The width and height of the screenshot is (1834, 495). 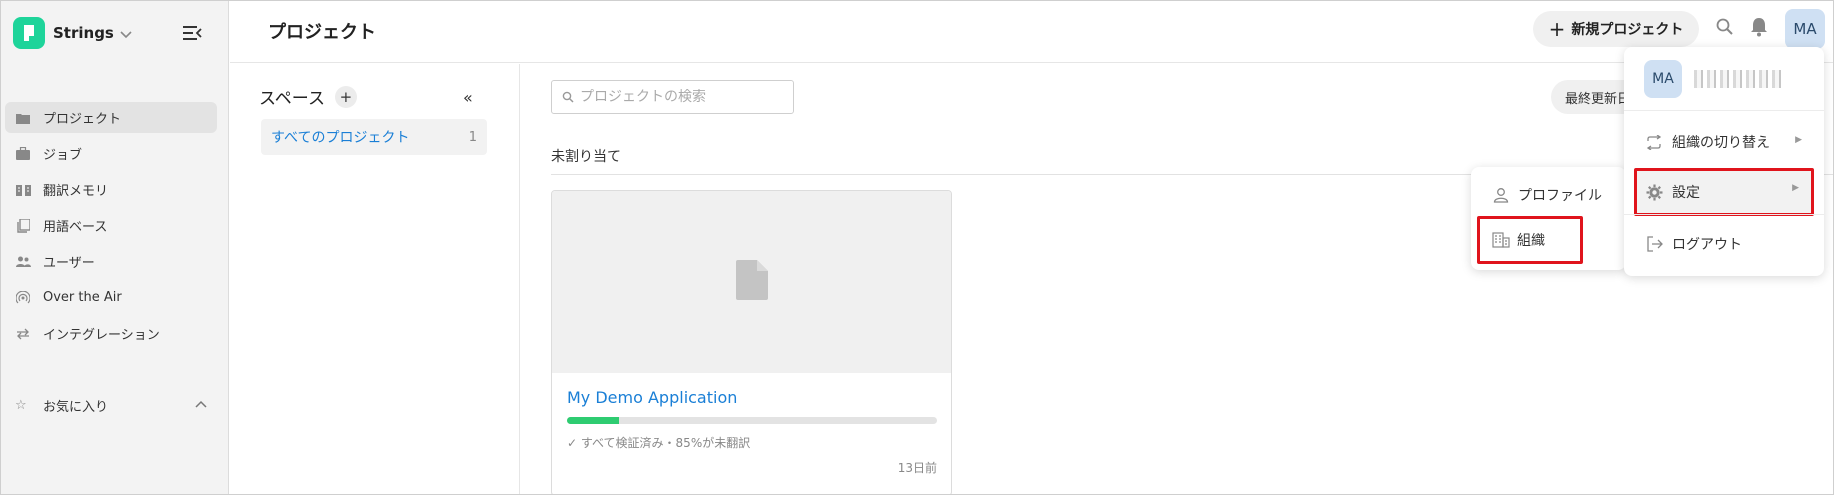 I want to click on menu-item-label: 組織, so click(x=1531, y=241).